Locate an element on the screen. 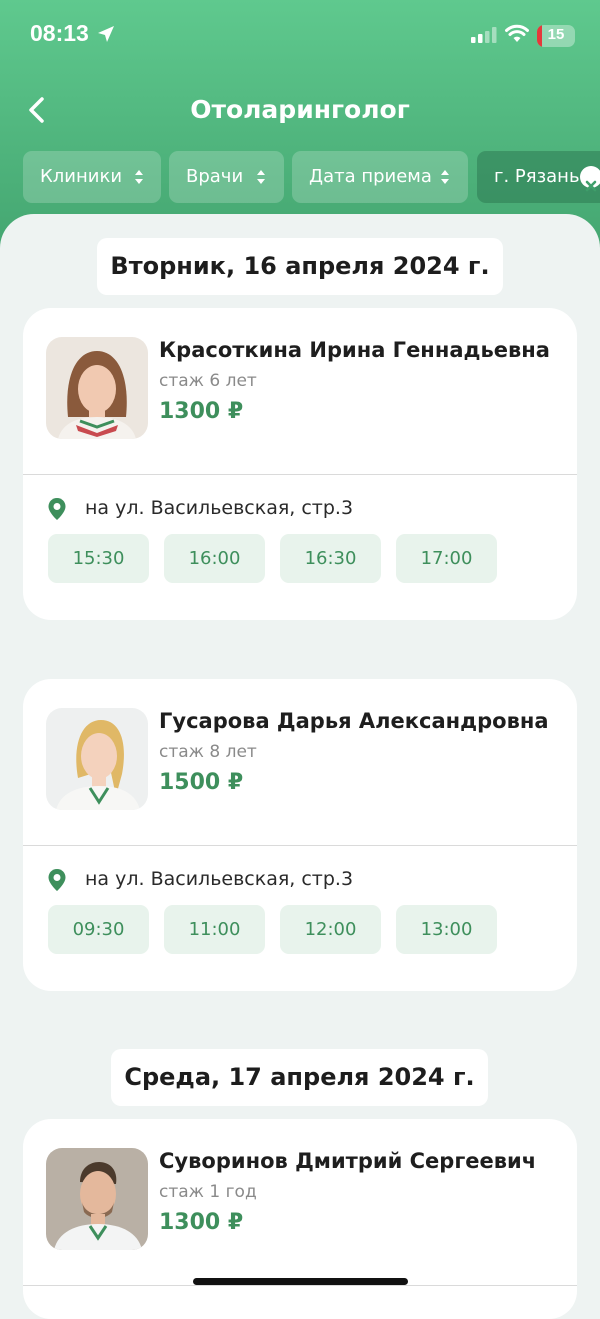 The height and width of the screenshot is (1319, 600). filter-clinics: Клиники is located at coordinates (92, 177).